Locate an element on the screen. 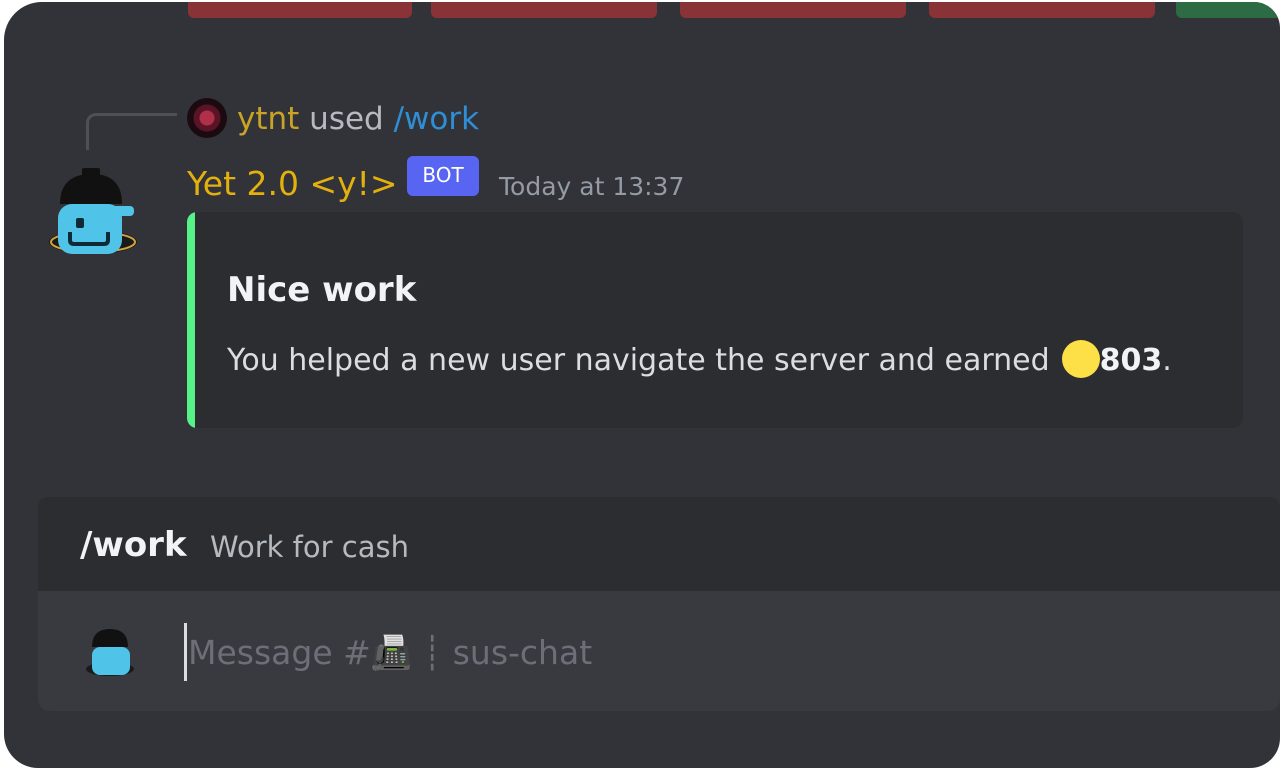 The height and width of the screenshot is (770, 1280). message-timestamp: Today at 13:37 is located at coordinates (592, 186).